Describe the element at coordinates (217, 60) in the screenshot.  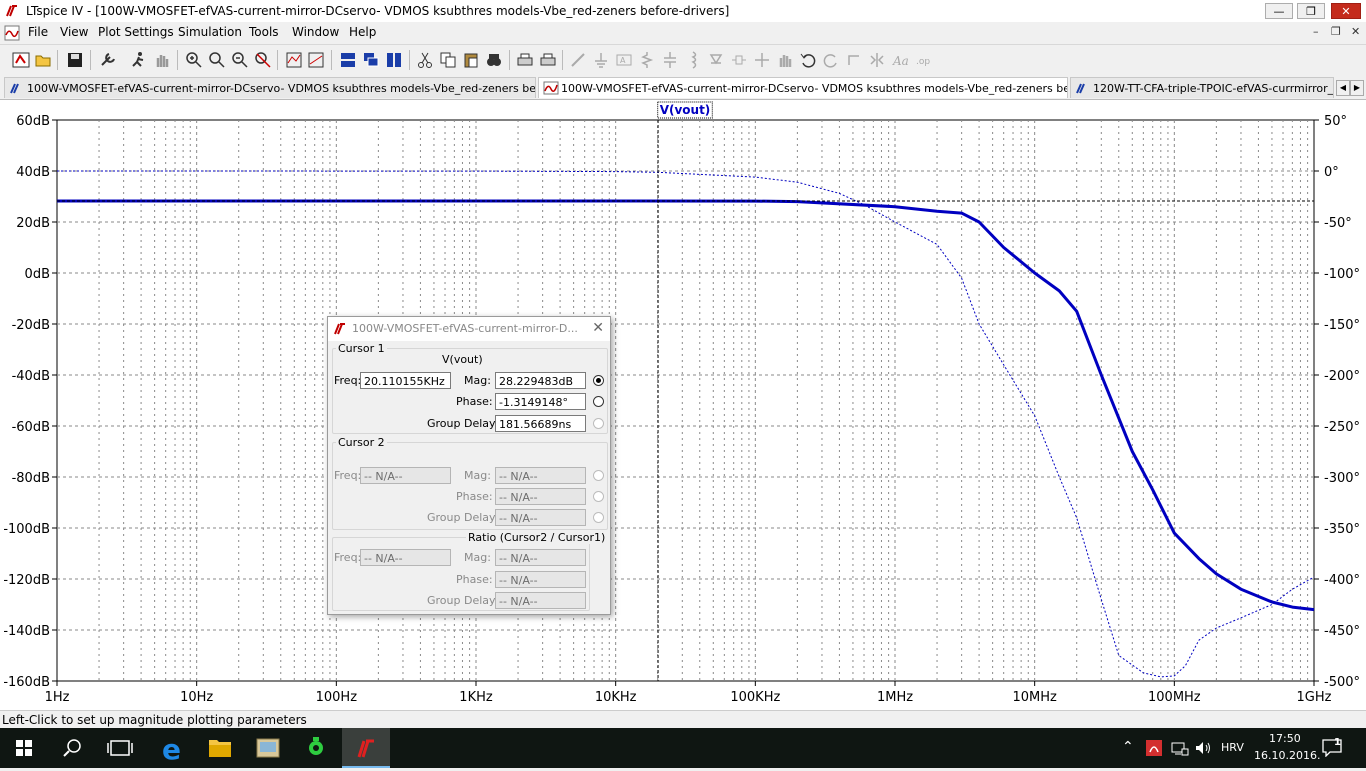
I see `pan-icon` at that location.